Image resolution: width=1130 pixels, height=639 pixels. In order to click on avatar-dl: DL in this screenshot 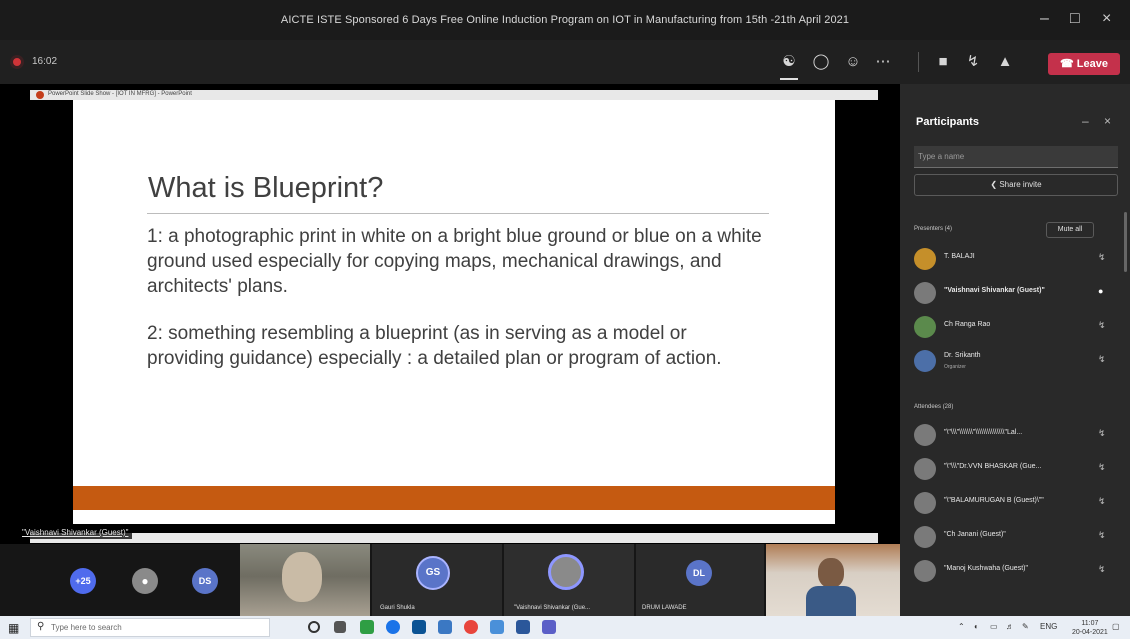, I will do `click(699, 573)`.